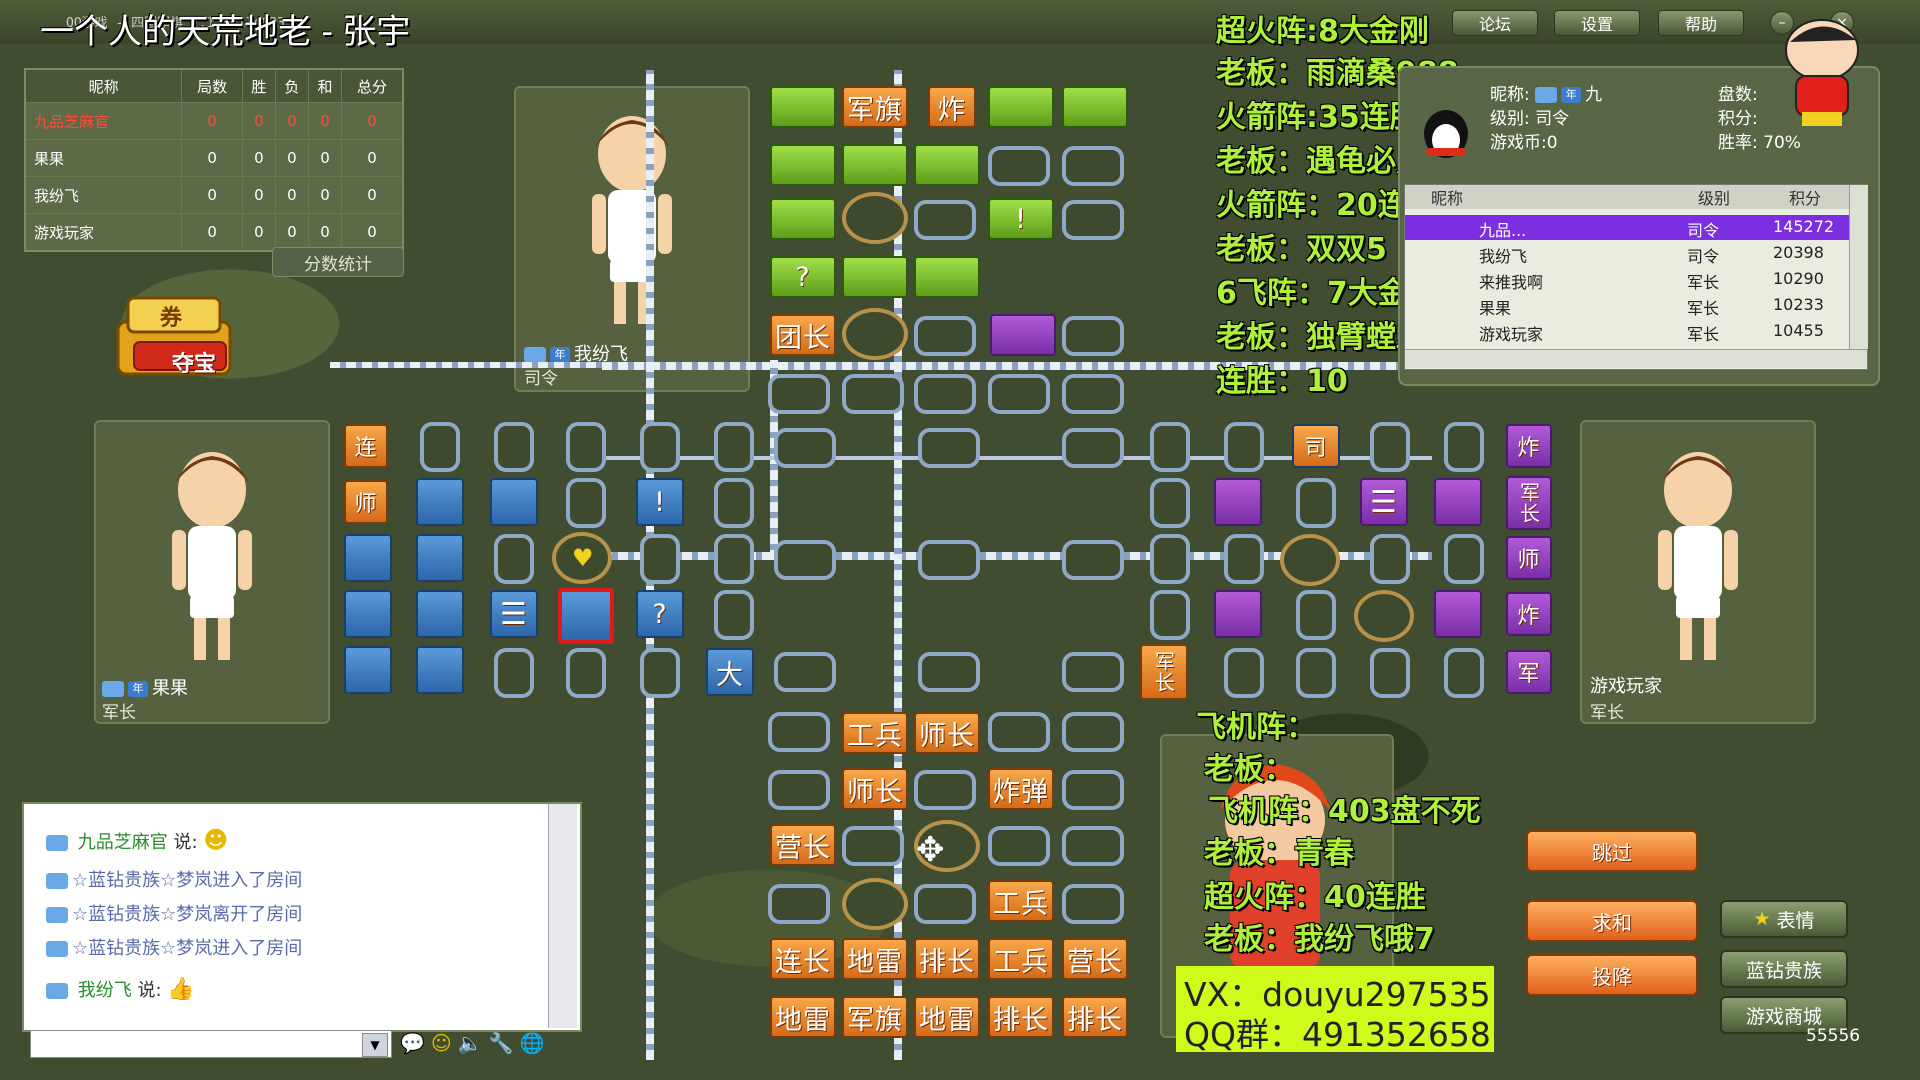 The height and width of the screenshot is (1080, 1920). I want to click on chat-scrollbar, so click(562, 916).